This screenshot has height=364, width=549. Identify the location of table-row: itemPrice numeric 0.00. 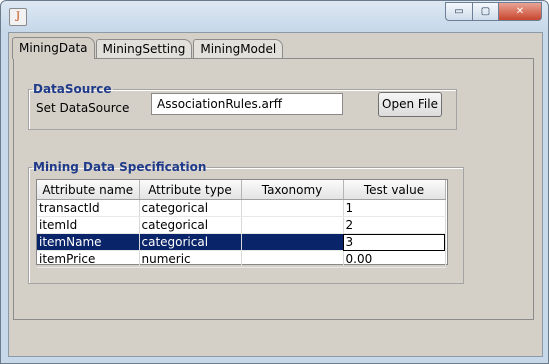
(241, 259).